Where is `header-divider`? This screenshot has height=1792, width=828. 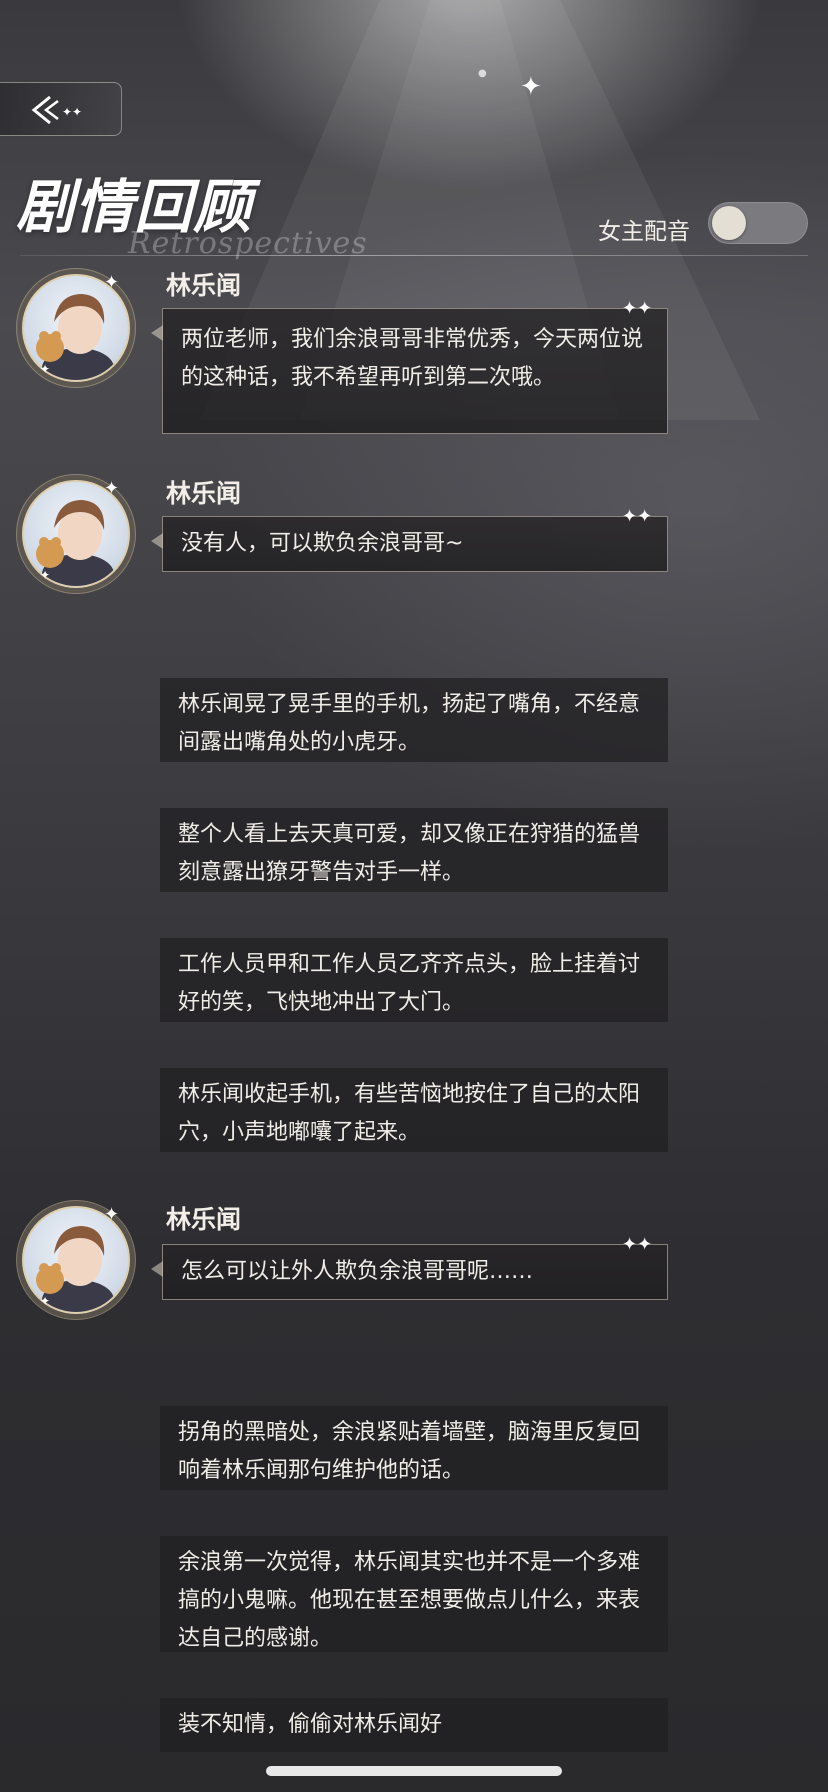
header-divider is located at coordinates (414, 255).